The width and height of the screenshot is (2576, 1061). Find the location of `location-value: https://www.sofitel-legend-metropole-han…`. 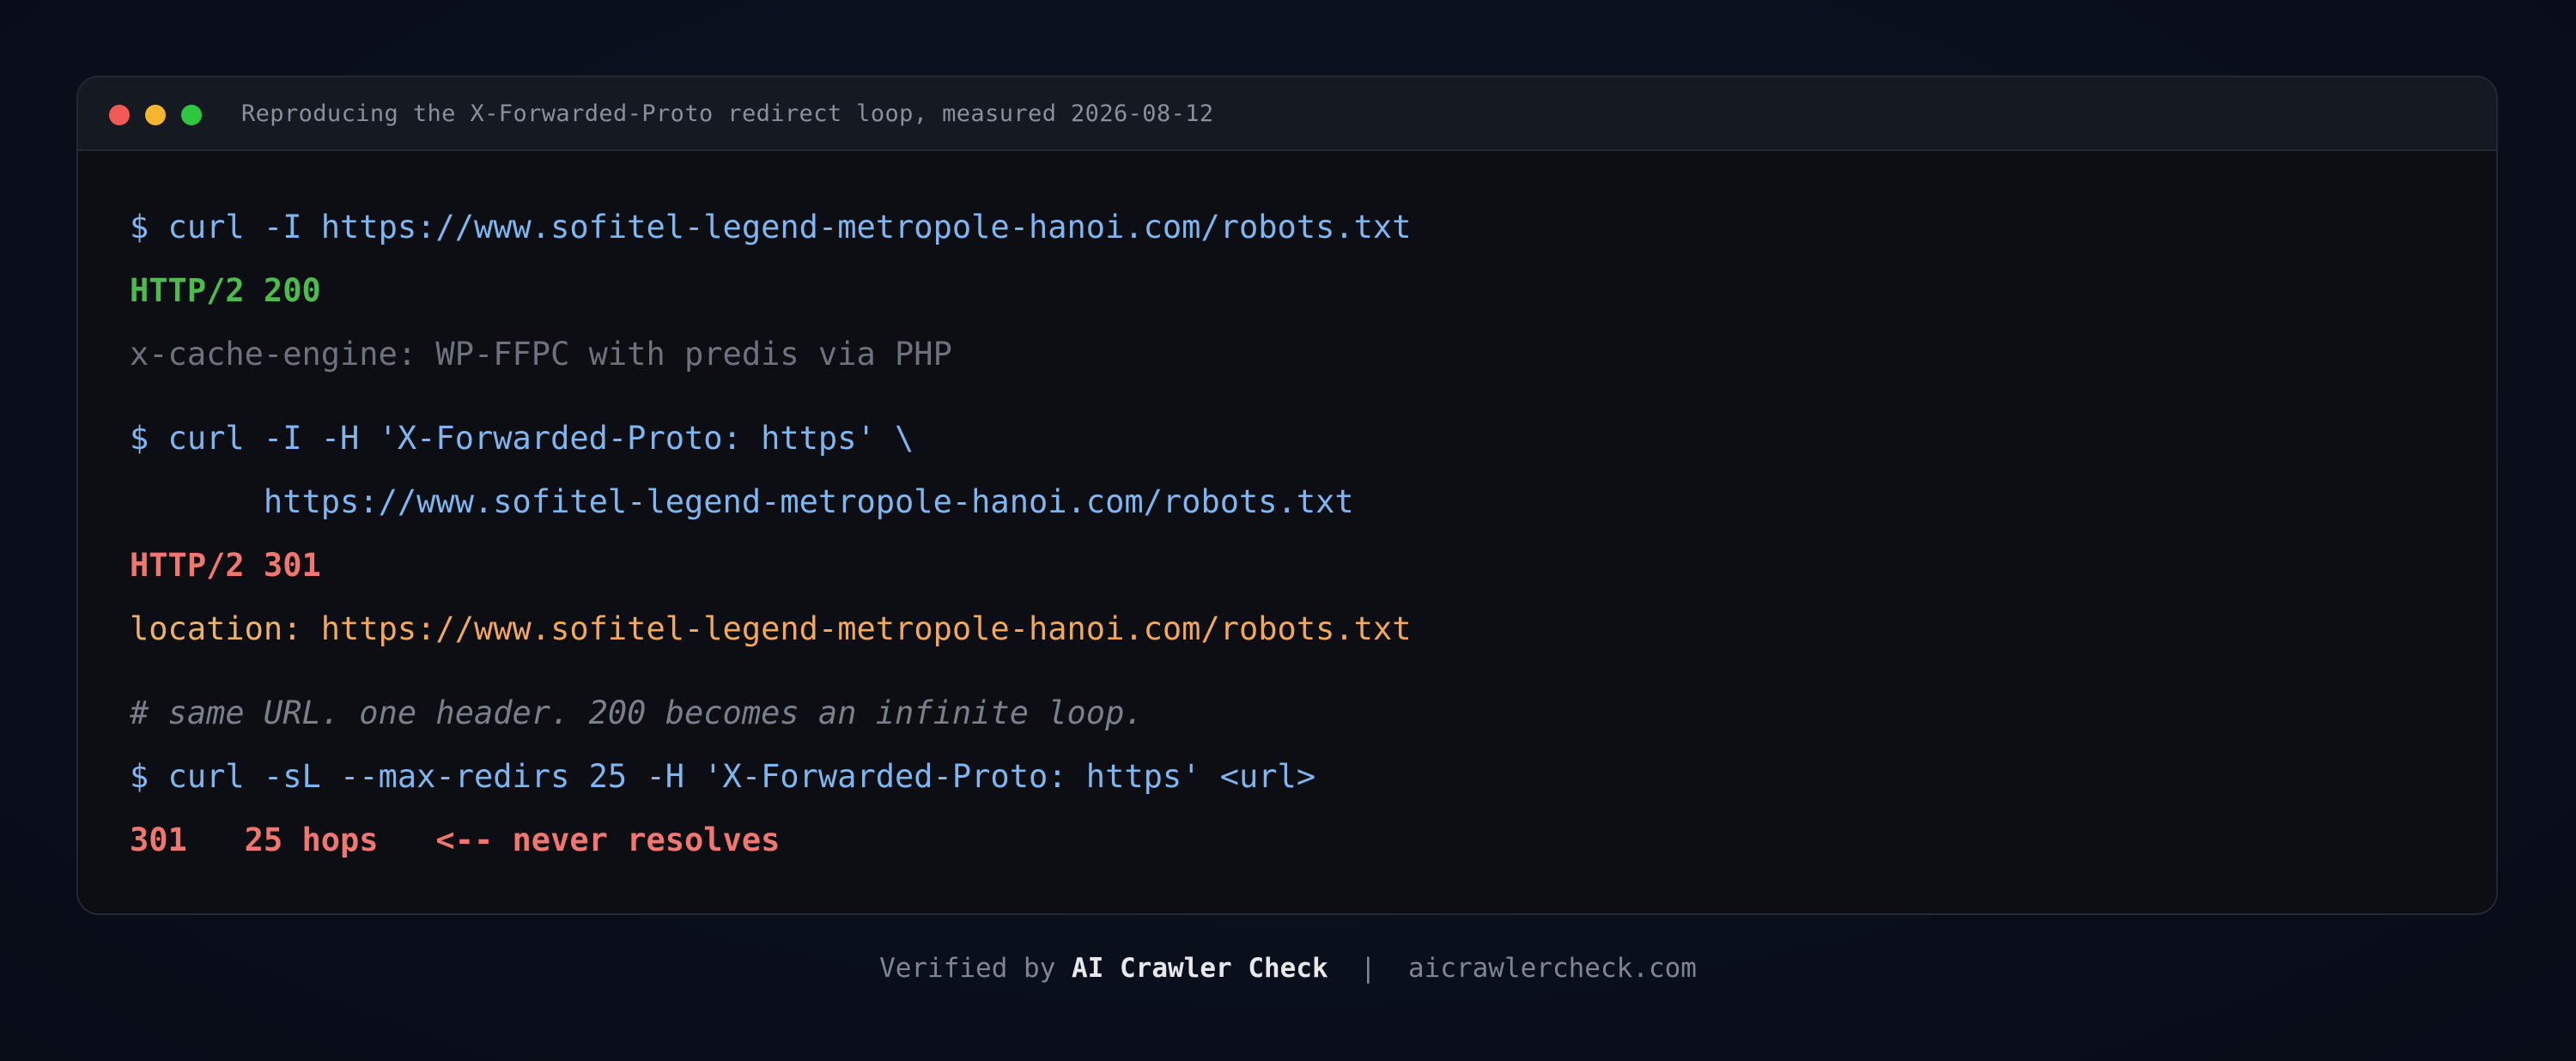

location-value: https://www.sofitel-legend-metropole-han… is located at coordinates (866, 628).